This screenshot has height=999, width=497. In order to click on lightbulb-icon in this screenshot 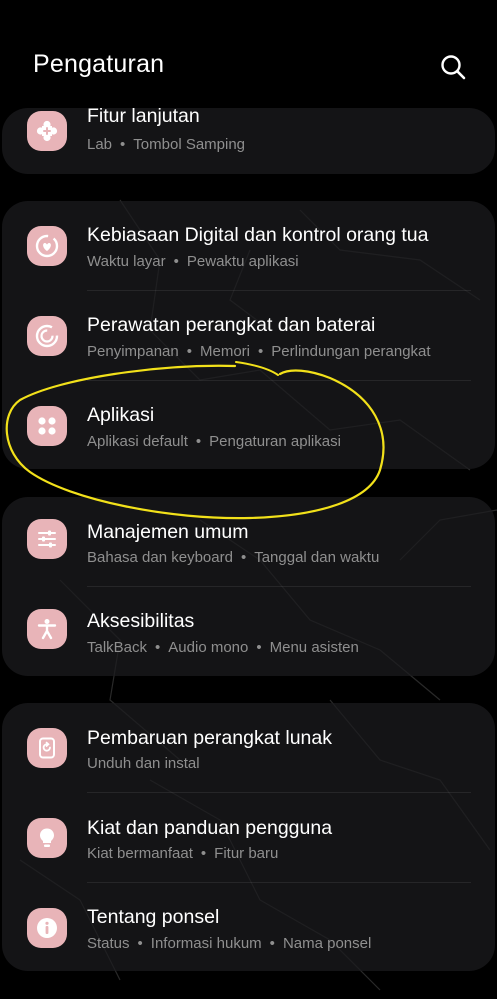, I will do `click(47, 838)`.